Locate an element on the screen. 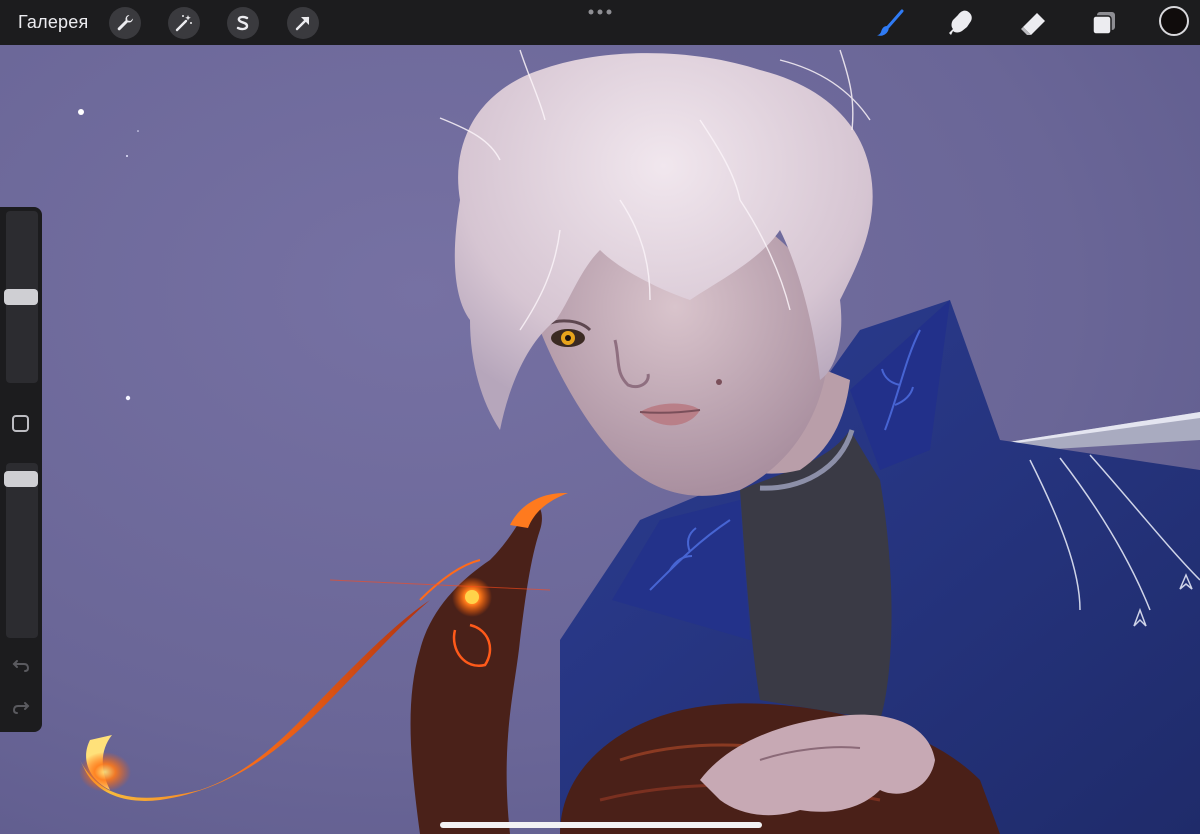  eraser-tool-button is located at coordinates (1033, 23).